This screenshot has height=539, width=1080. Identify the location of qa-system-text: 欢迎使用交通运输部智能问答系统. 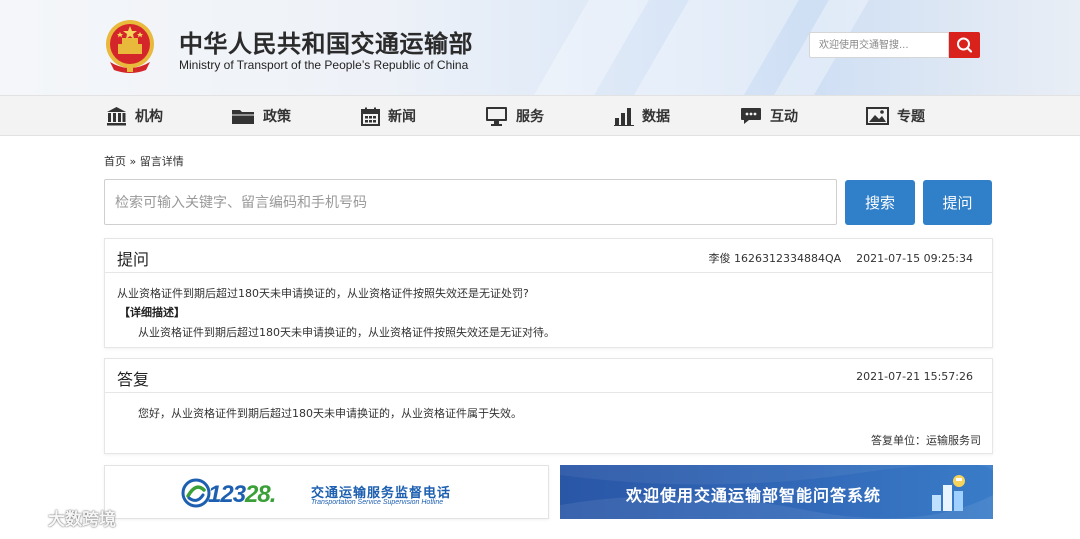
(754, 495).